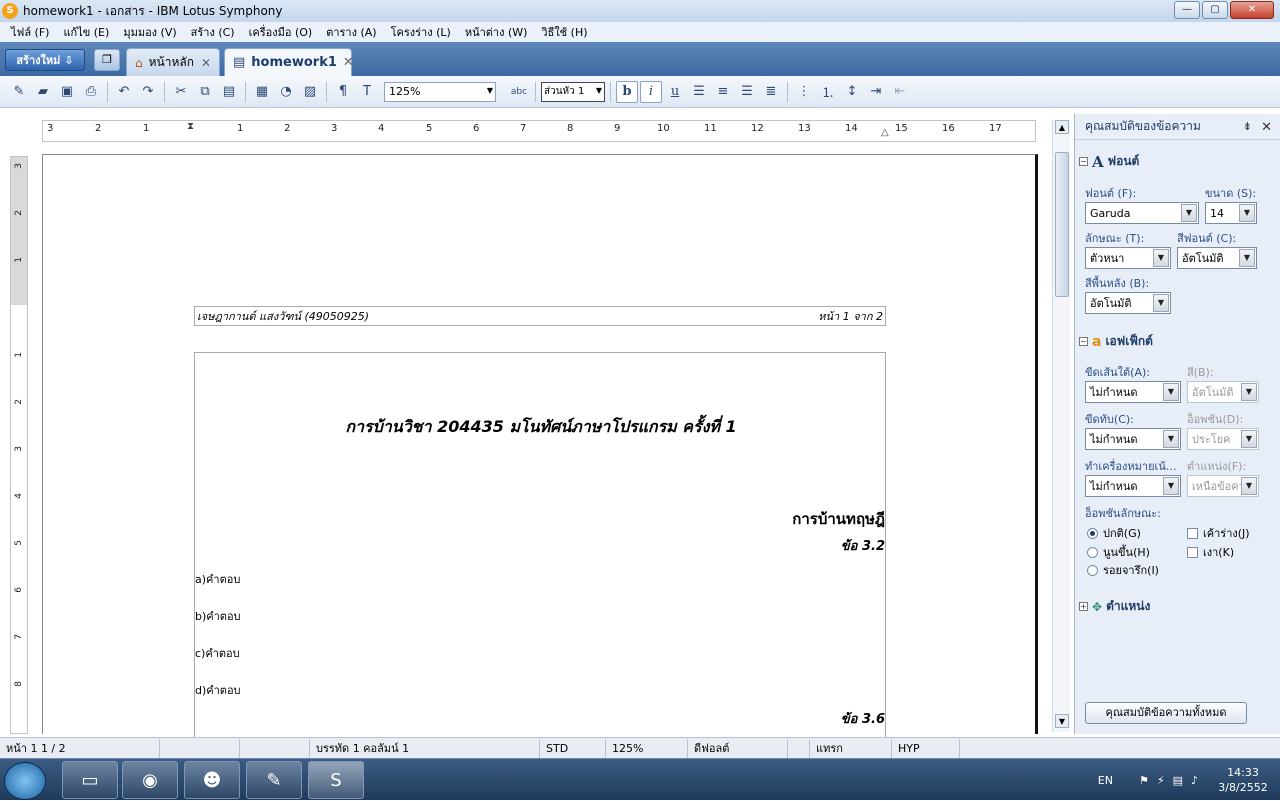 This screenshot has height=801, width=1280. I want to click on menu-window: หน้าต่าง (W), so click(496, 32).